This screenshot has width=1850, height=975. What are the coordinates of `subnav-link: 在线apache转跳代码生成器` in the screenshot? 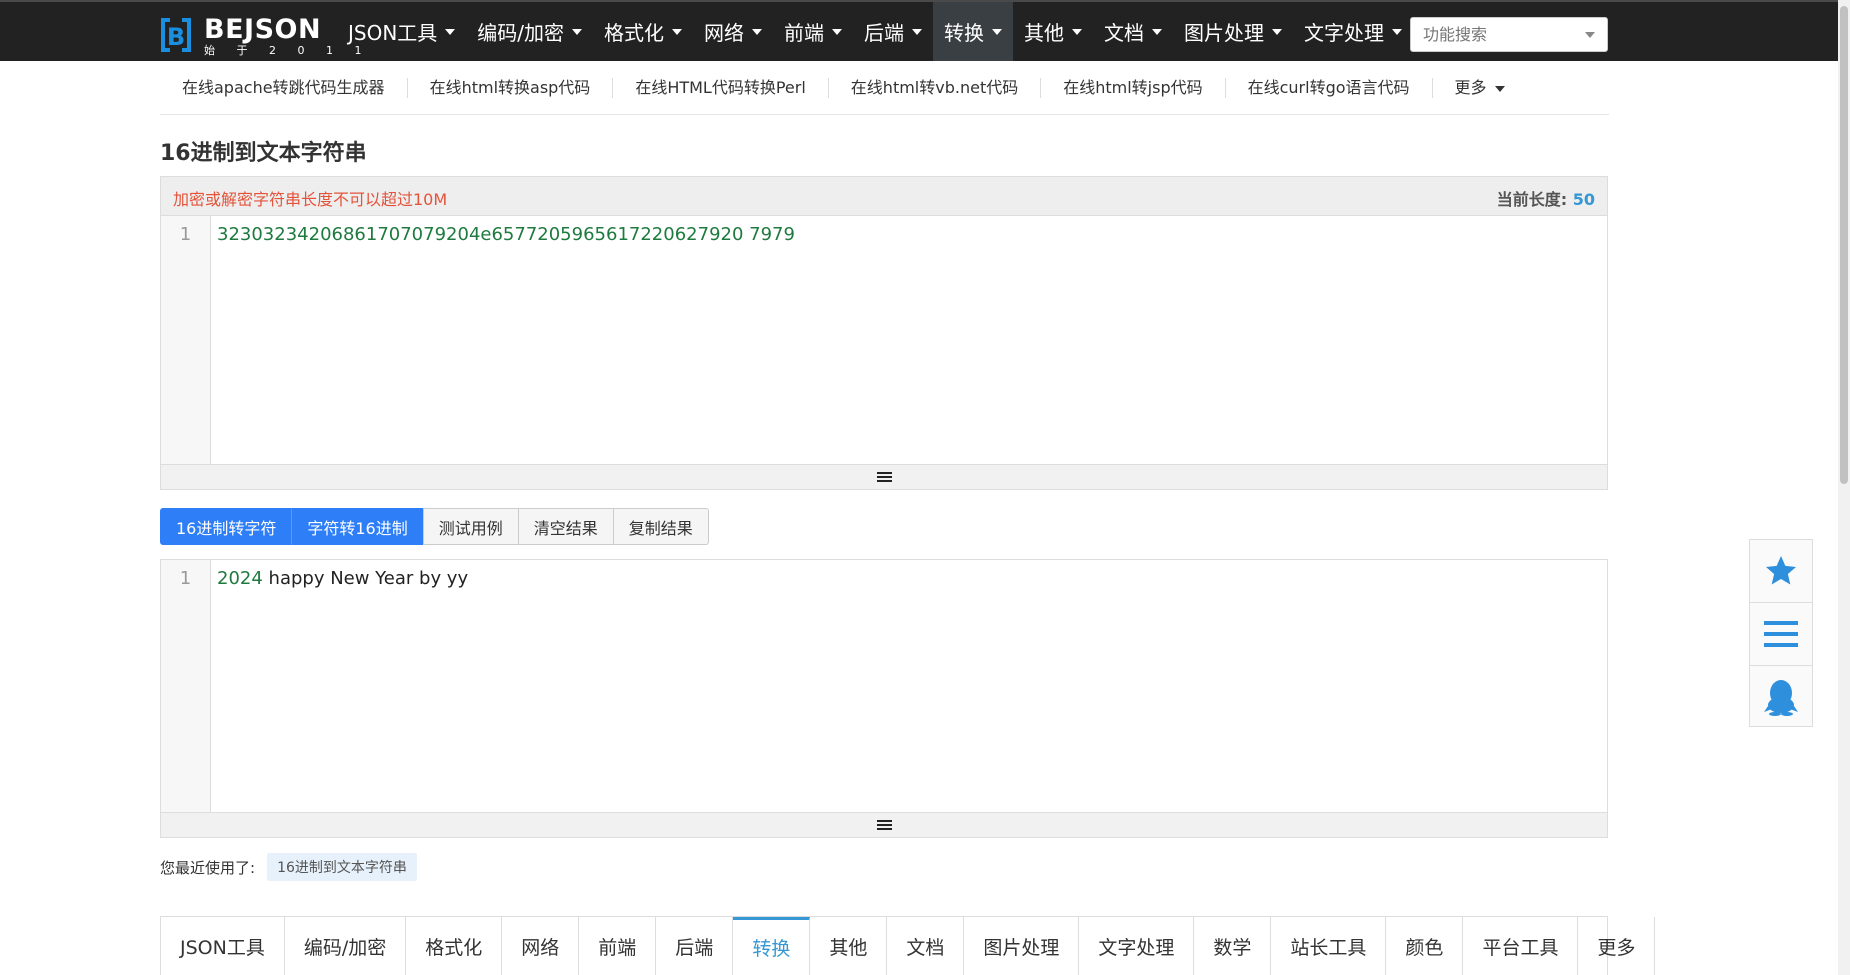 It's located at (284, 88).